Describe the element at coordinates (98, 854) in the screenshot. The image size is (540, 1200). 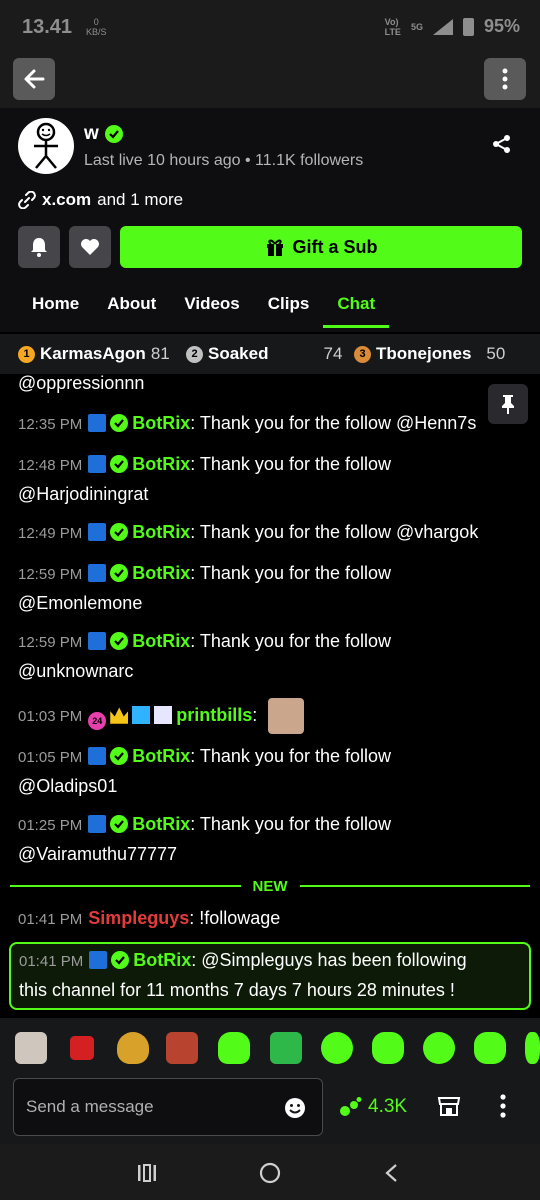
I see `message-text-cont: @Vairamuthu77777` at that location.